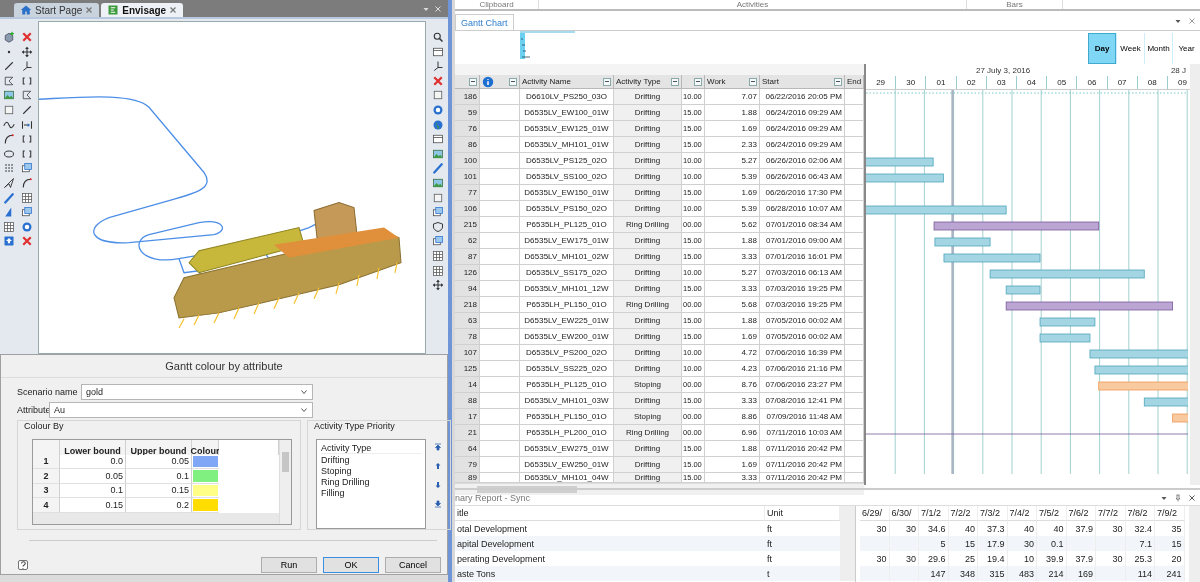  Describe the element at coordinates (438, 466) in the screenshot. I see `arrow-up-icon` at that location.